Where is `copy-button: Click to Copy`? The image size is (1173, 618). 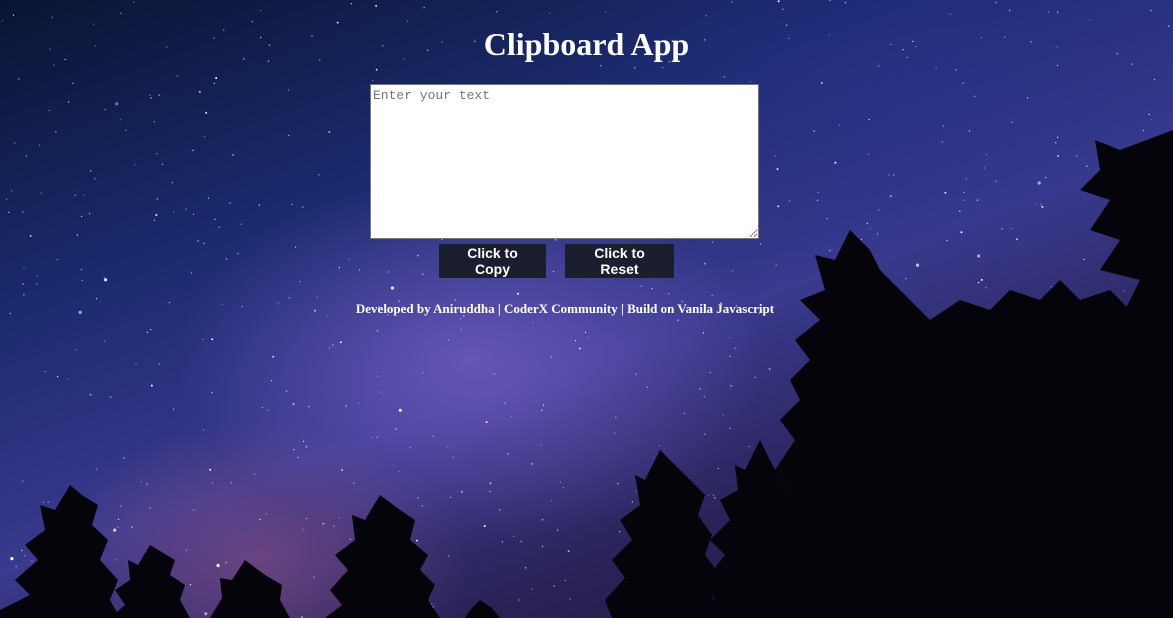 copy-button: Click to Copy is located at coordinates (492, 261).